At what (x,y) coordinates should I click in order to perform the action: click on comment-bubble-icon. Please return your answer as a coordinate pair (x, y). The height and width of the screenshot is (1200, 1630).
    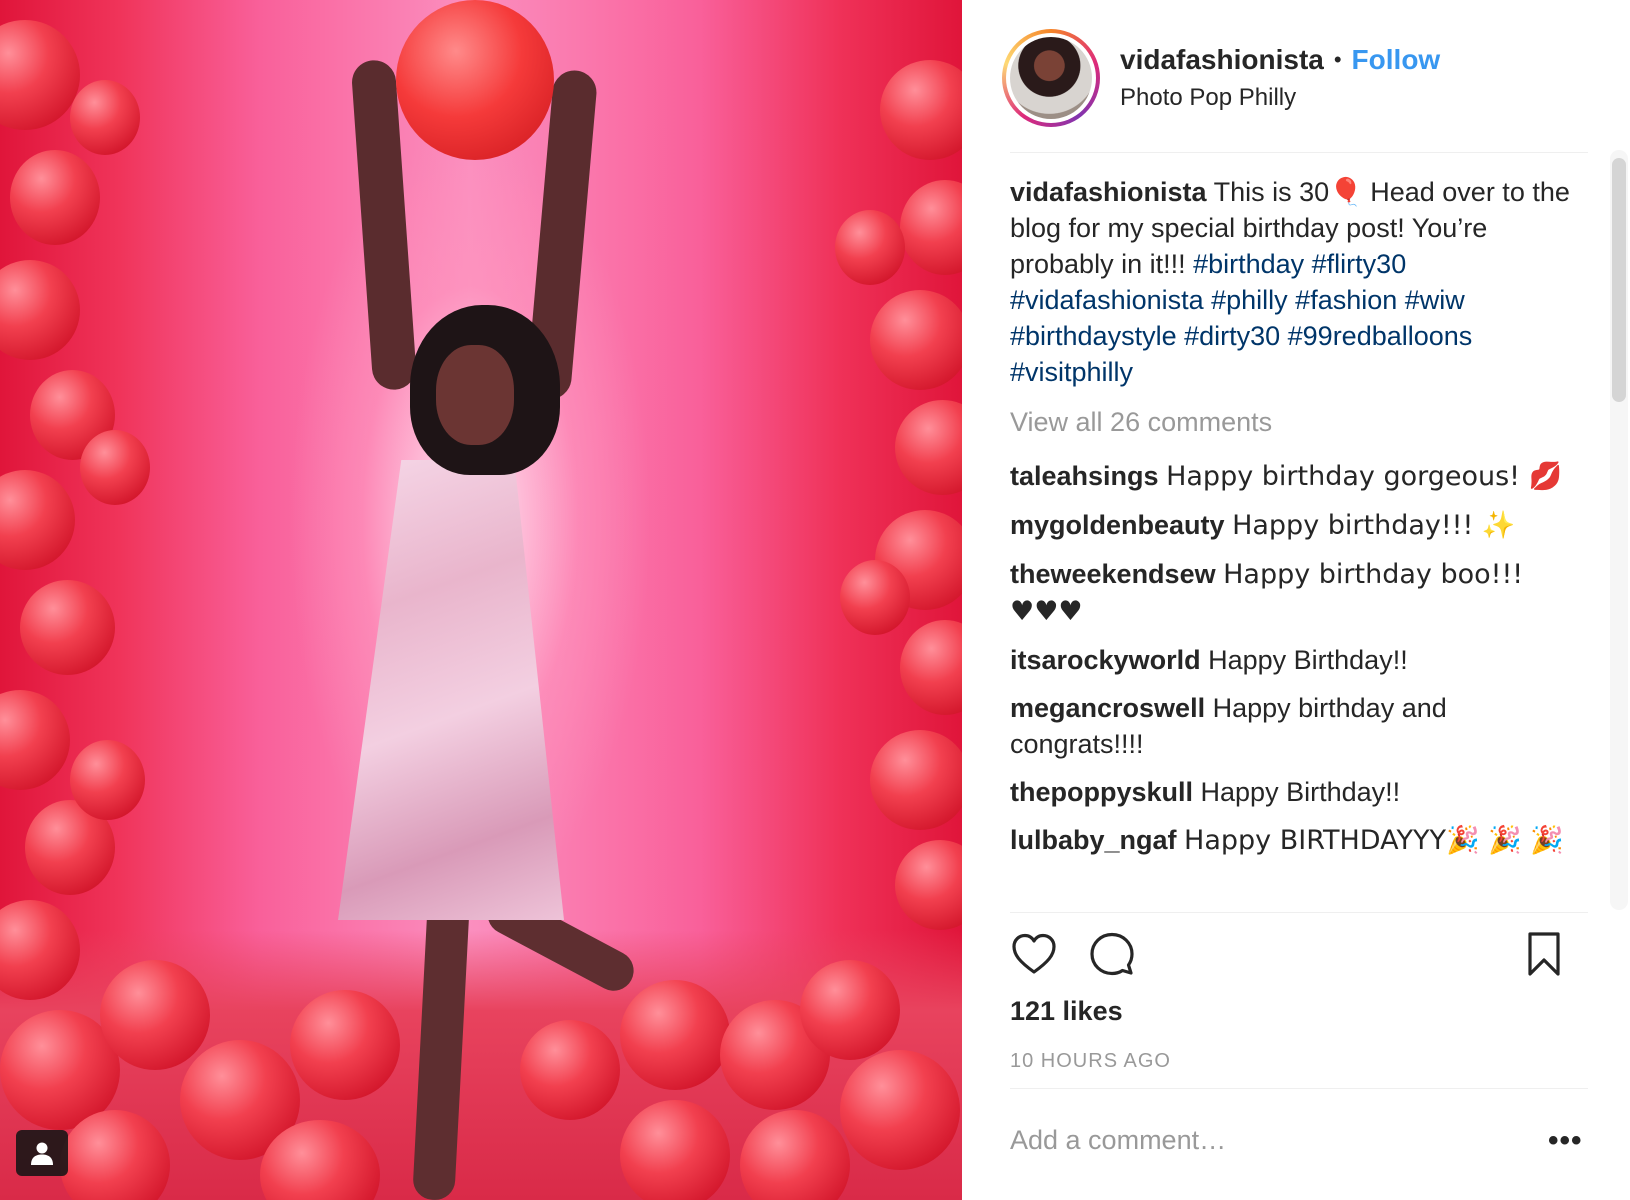
    Looking at the image, I should click on (1112, 954).